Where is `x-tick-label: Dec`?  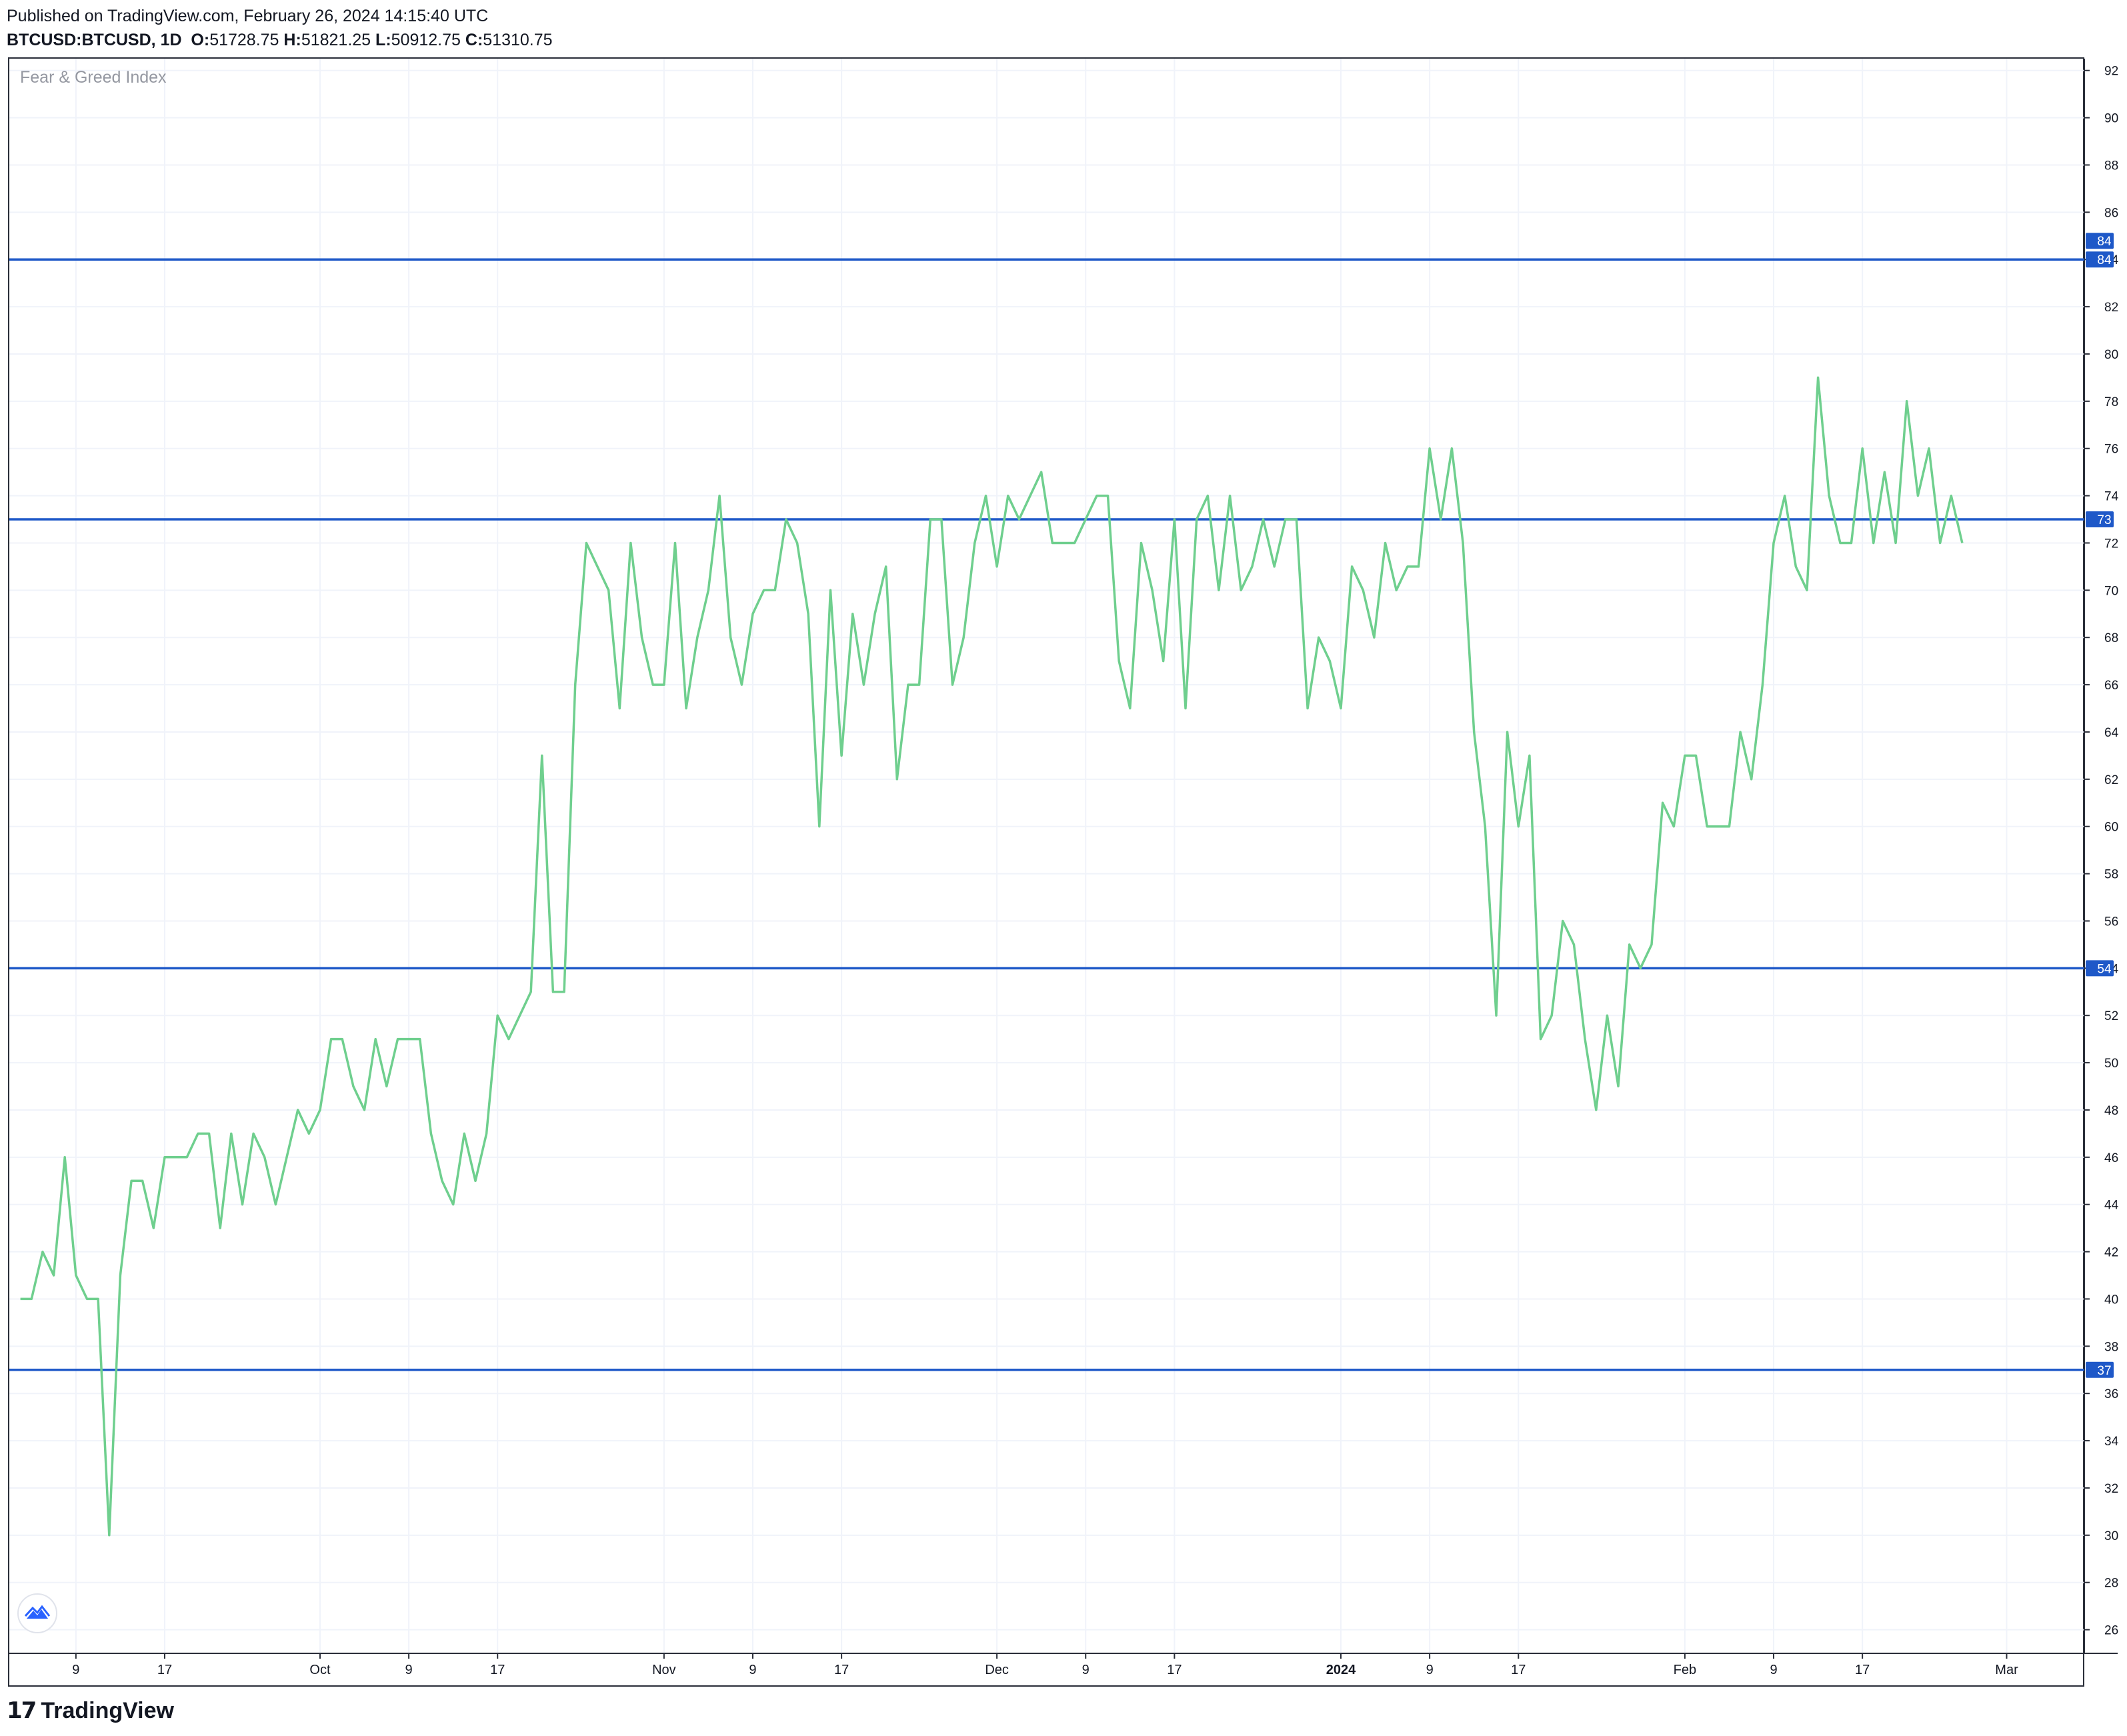
x-tick-label: Dec is located at coordinates (997, 1670).